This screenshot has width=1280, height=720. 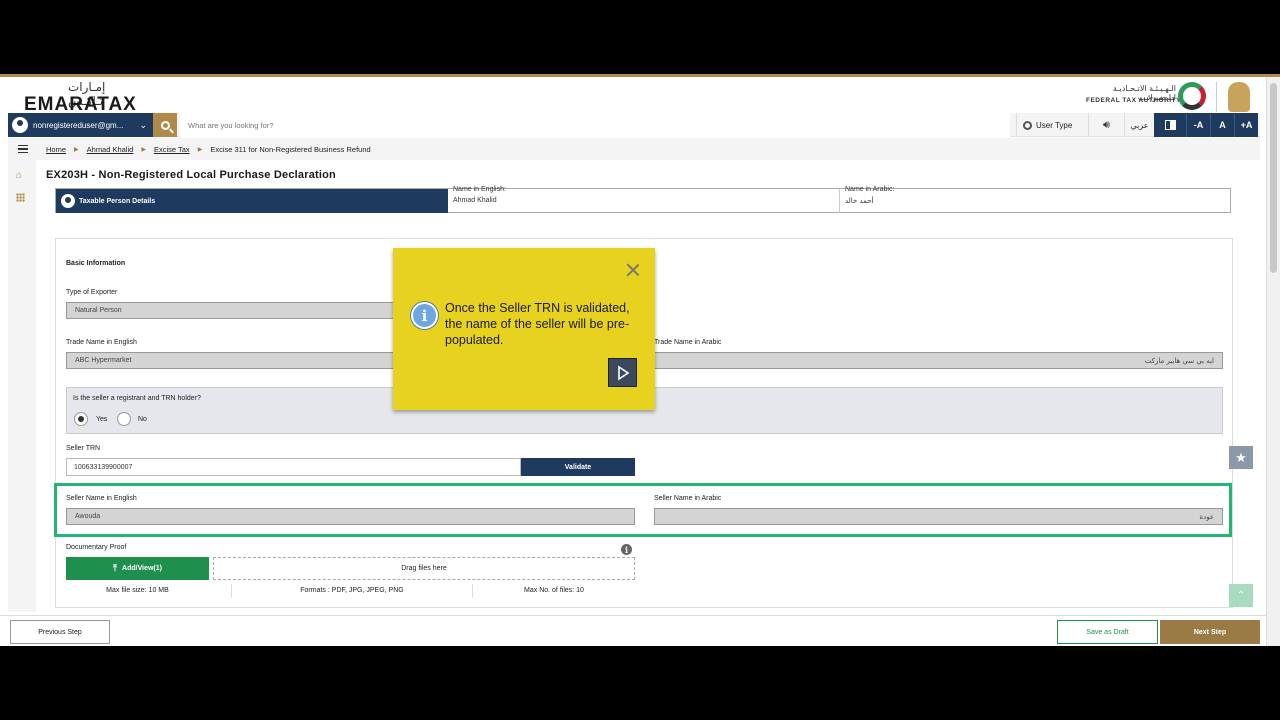 I want to click on upload-icon: ⤒, so click(x=115, y=568).